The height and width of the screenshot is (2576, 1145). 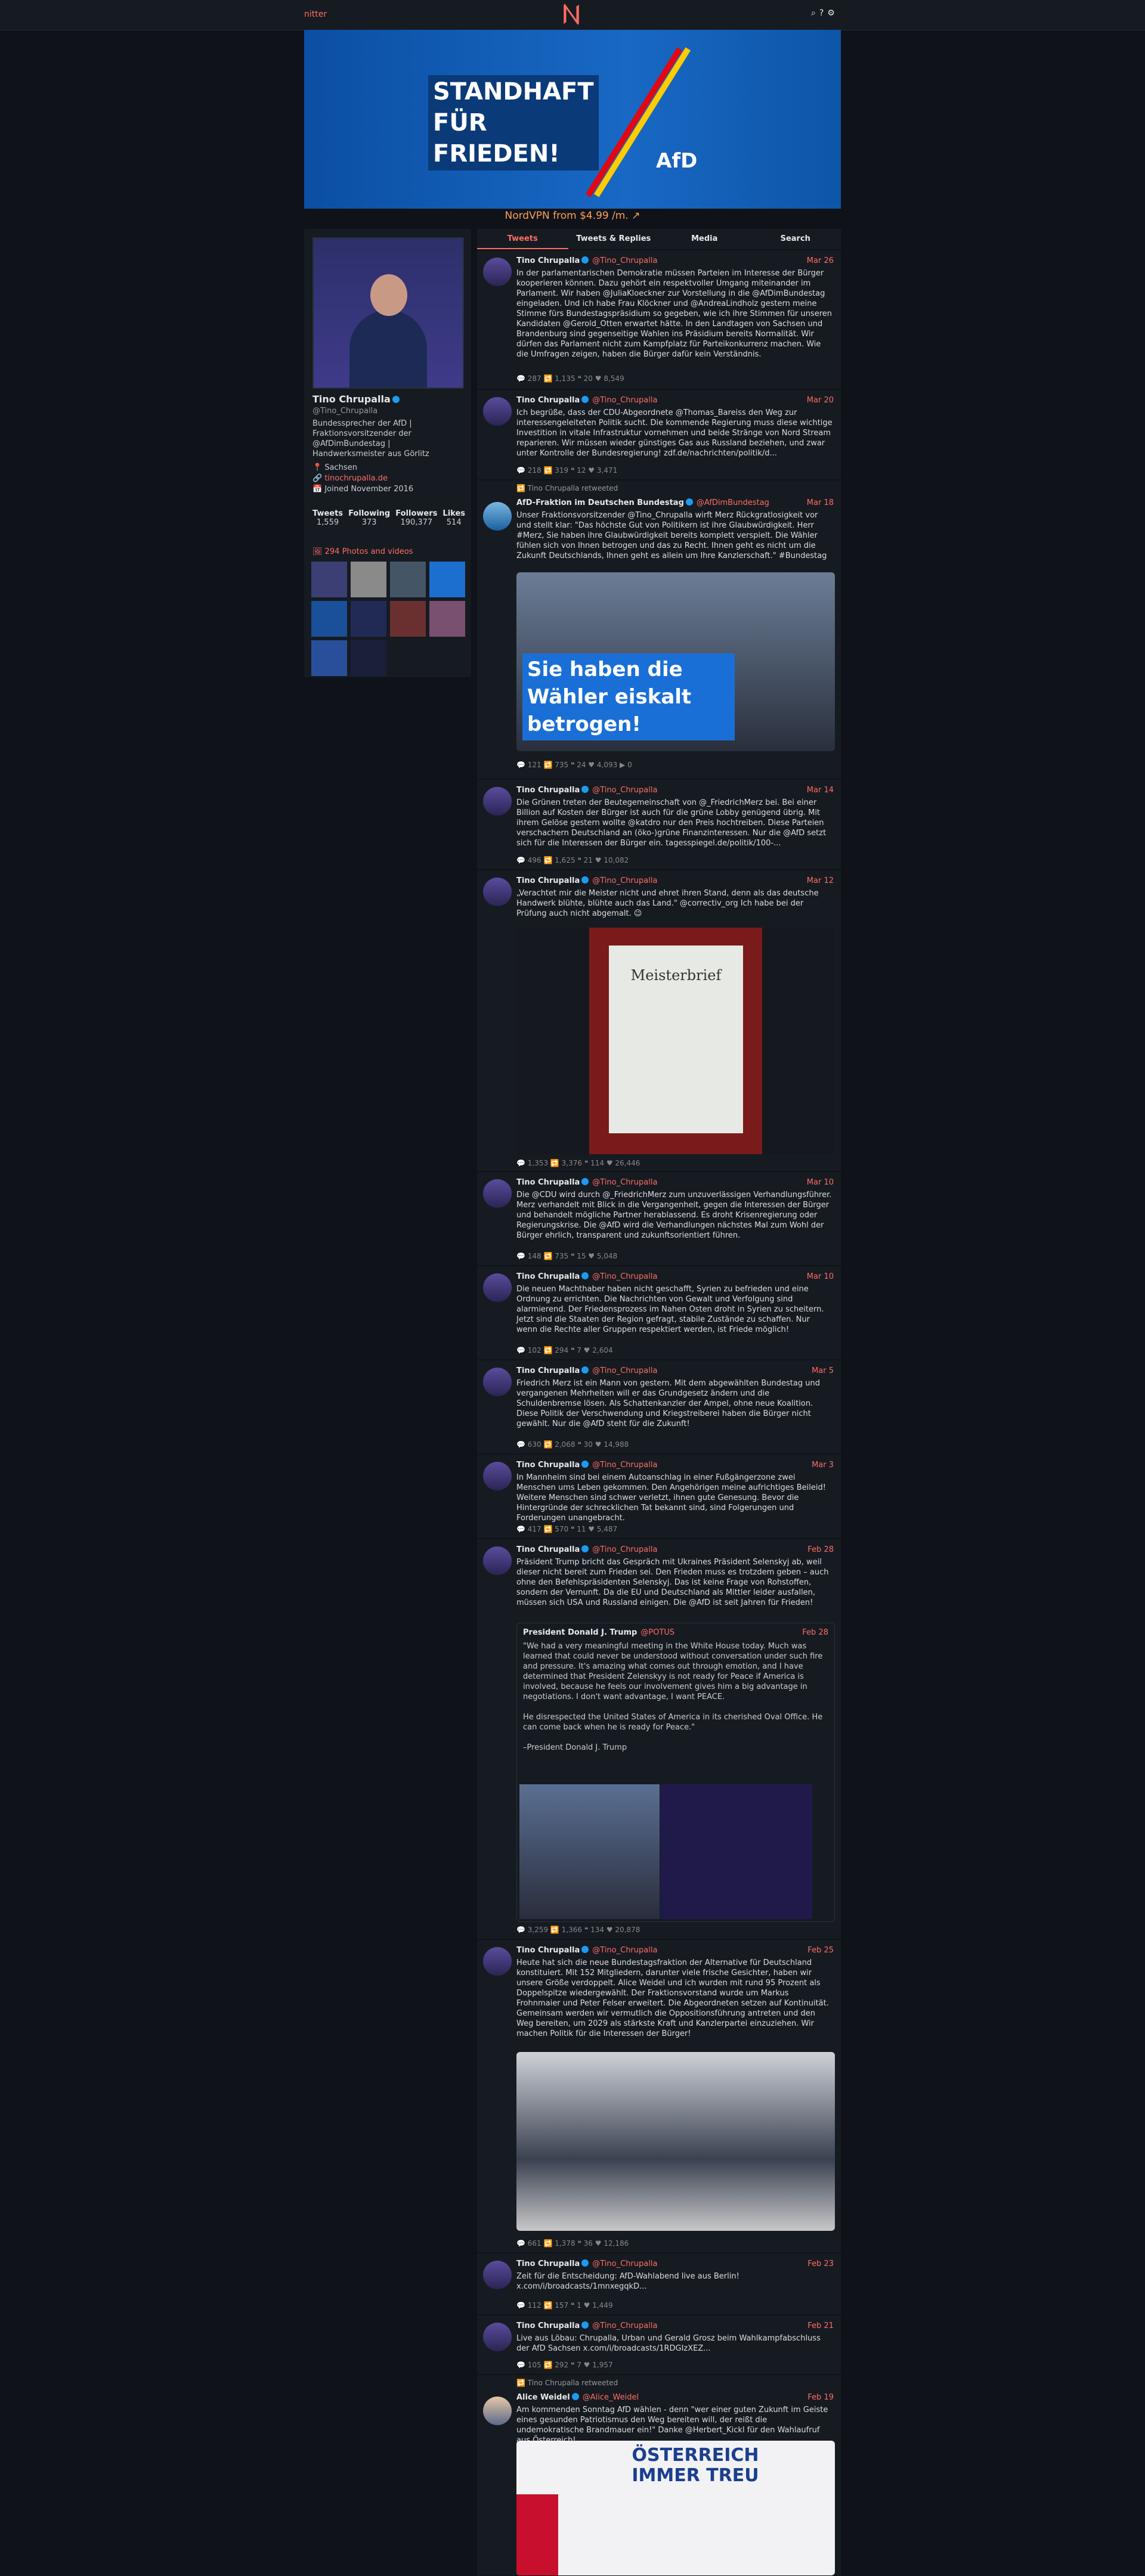 I want to click on tab-tweets-replies: Tweets & Replies, so click(x=614, y=239).